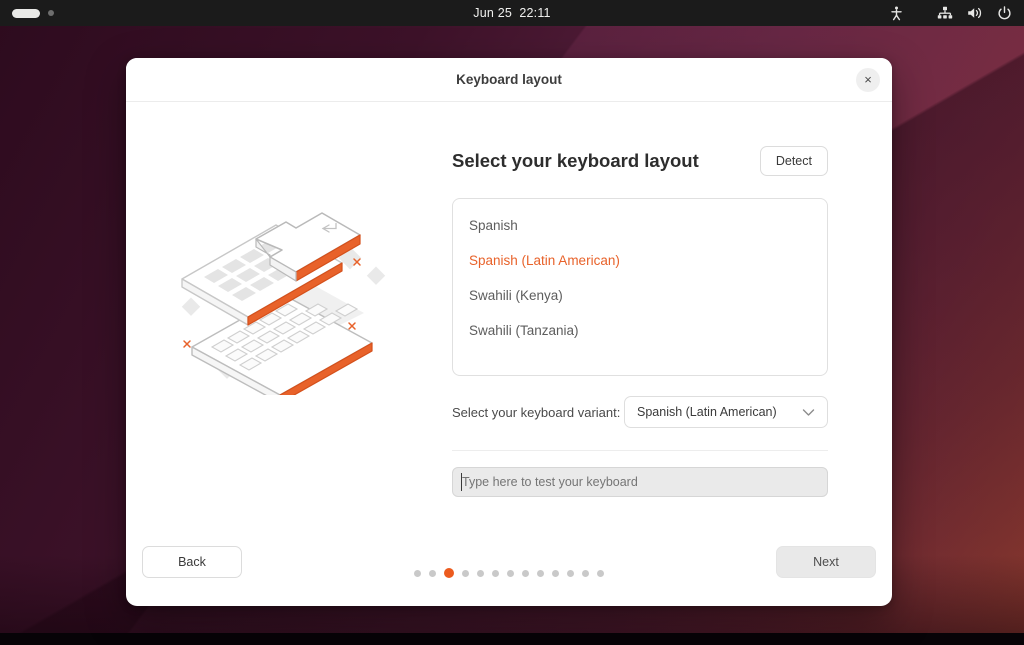 The width and height of the screenshot is (1024, 645). What do you see at coordinates (449, 573) in the screenshot?
I see `page-dot-active` at bounding box center [449, 573].